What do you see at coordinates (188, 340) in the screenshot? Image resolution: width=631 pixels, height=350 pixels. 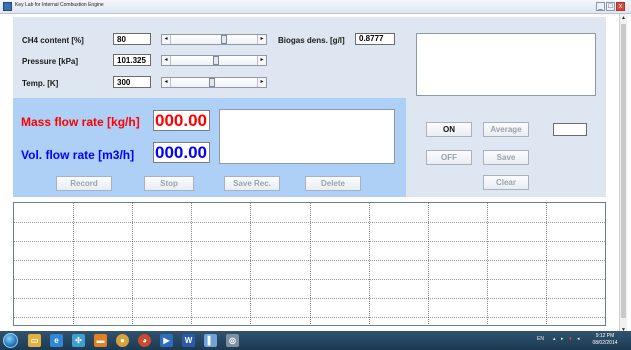 I see `word-icon: W` at bounding box center [188, 340].